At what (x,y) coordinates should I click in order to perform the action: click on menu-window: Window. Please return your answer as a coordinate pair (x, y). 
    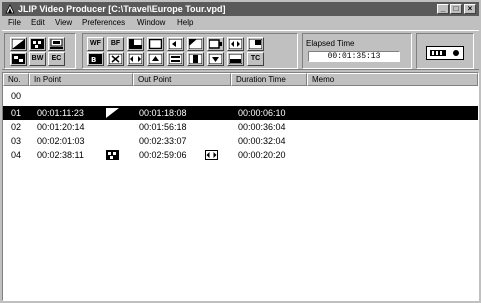
    Looking at the image, I should click on (151, 23).